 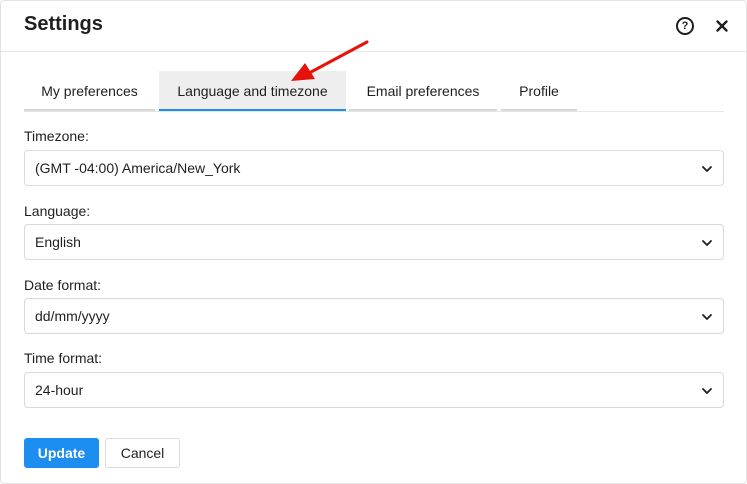 I want to click on help-button: ?, so click(x=685, y=26).